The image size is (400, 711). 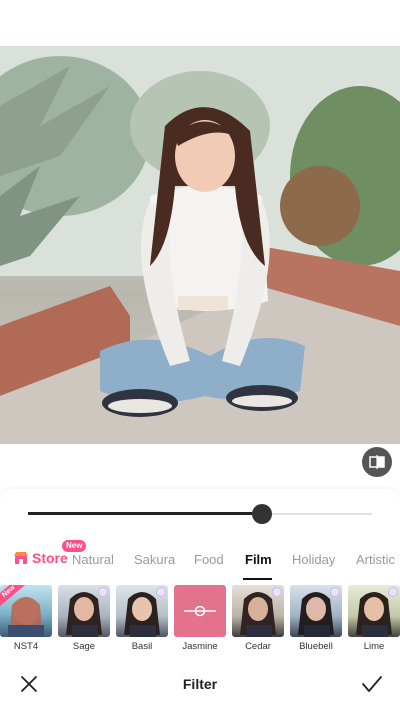 I want to click on filter-label: Basil, so click(x=142, y=646).